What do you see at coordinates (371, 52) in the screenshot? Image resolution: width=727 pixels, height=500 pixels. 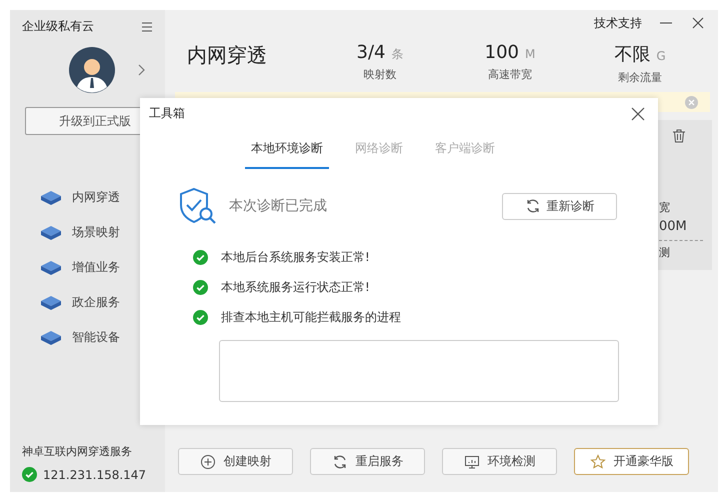 I see `stat-value: 3/4` at bounding box center [371, 52].